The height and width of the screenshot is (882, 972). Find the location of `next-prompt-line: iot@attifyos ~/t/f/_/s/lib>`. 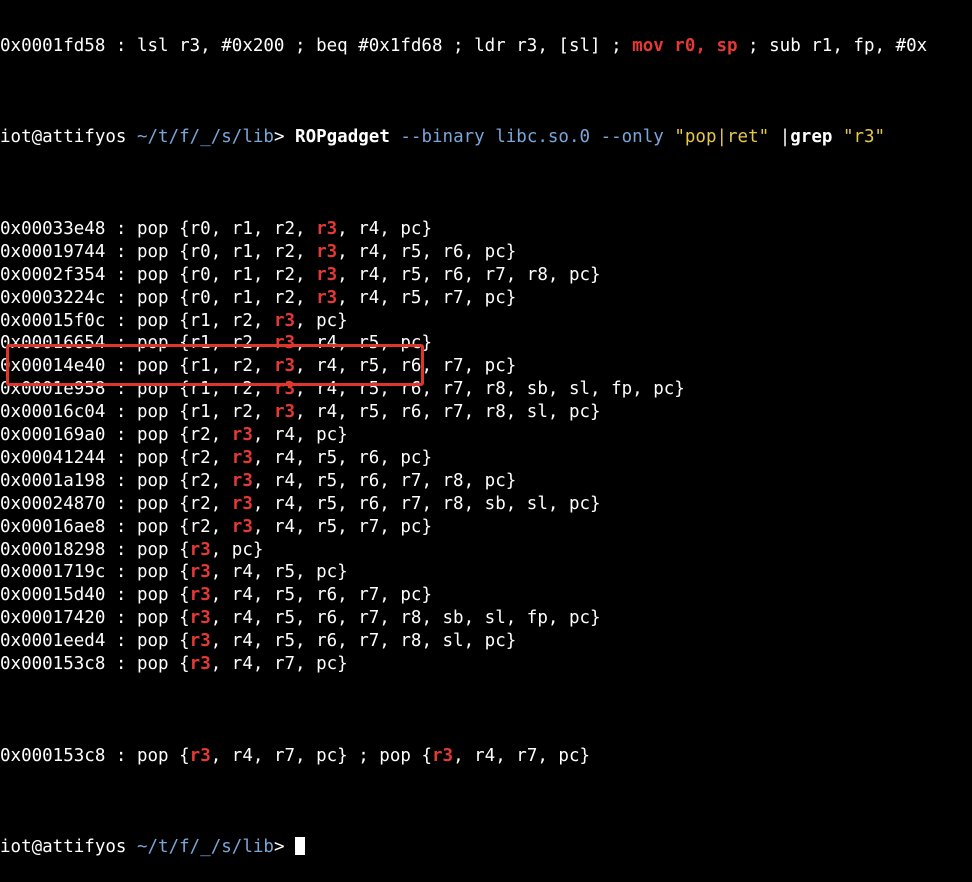

next-prompt-line: iot@attifyos ~/t/f/_/s/lib> is located at coordinates (486, 847).